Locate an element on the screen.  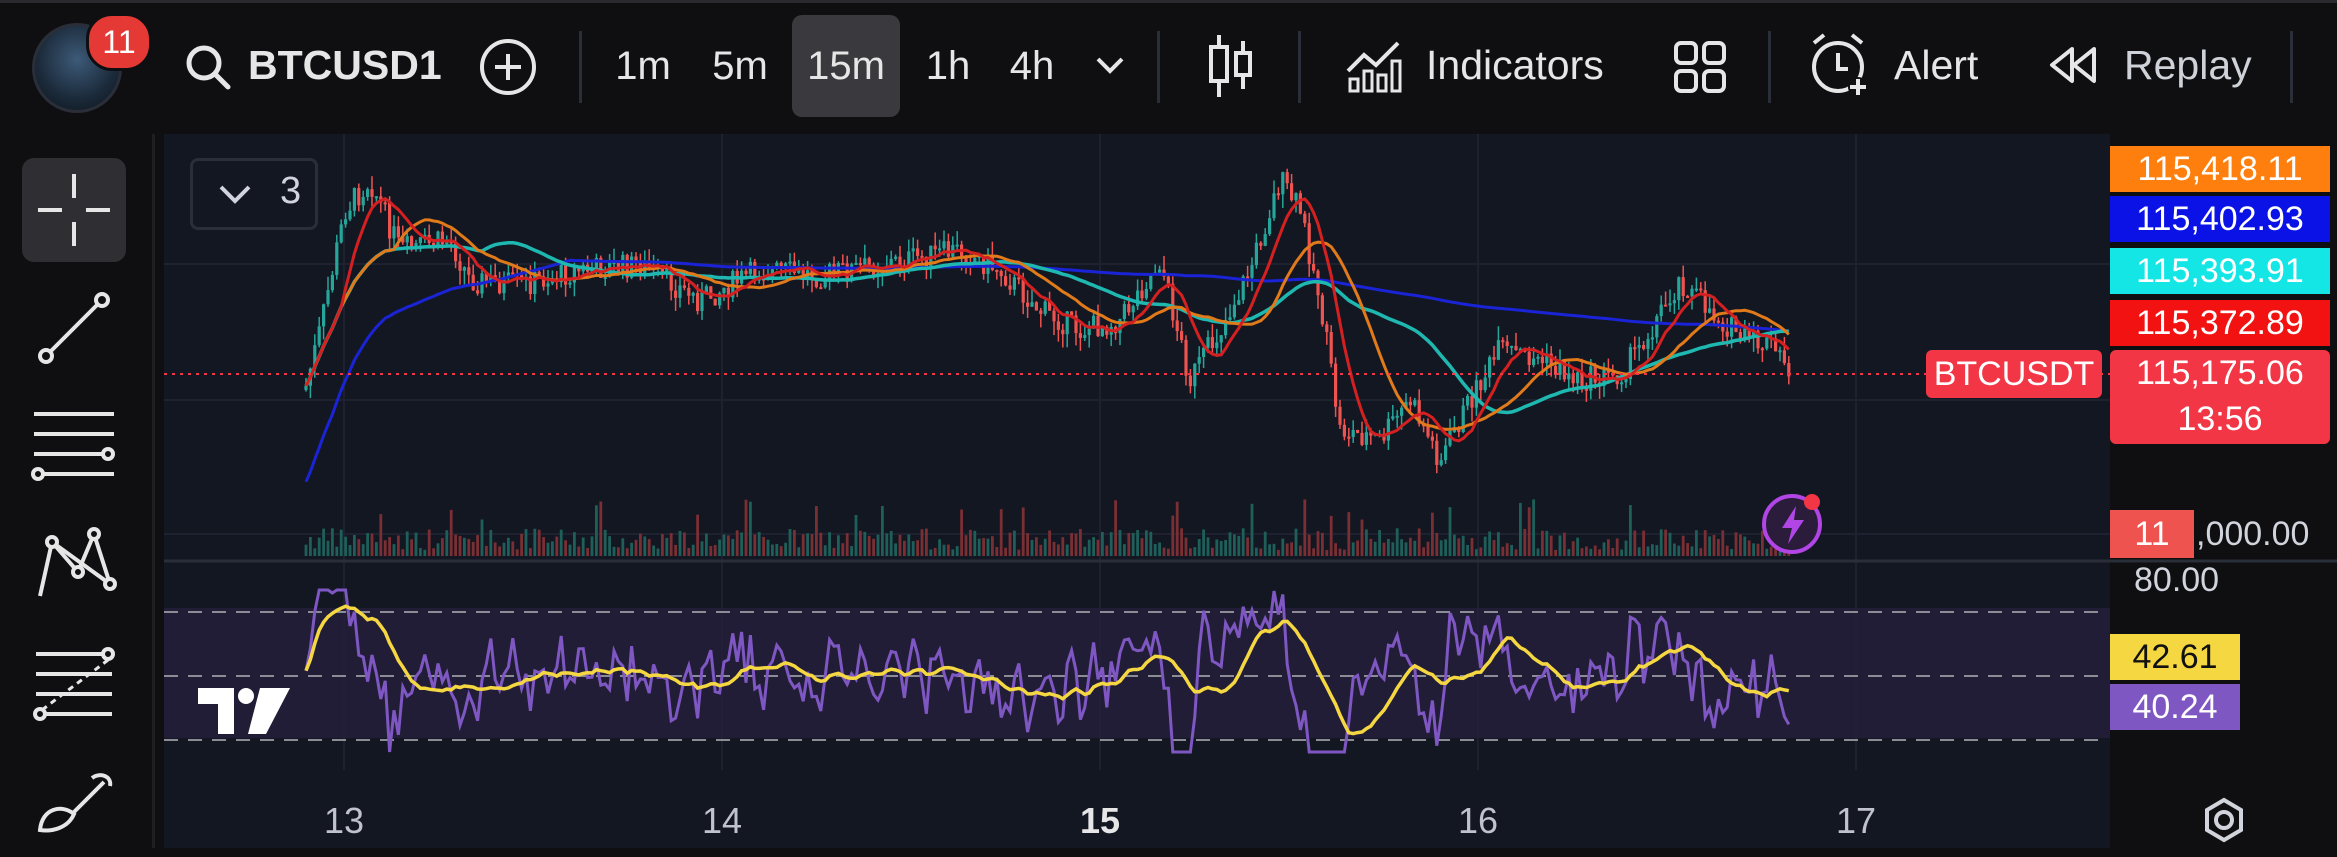
x-axis-label: 14 is located at coordinates (722, 820).